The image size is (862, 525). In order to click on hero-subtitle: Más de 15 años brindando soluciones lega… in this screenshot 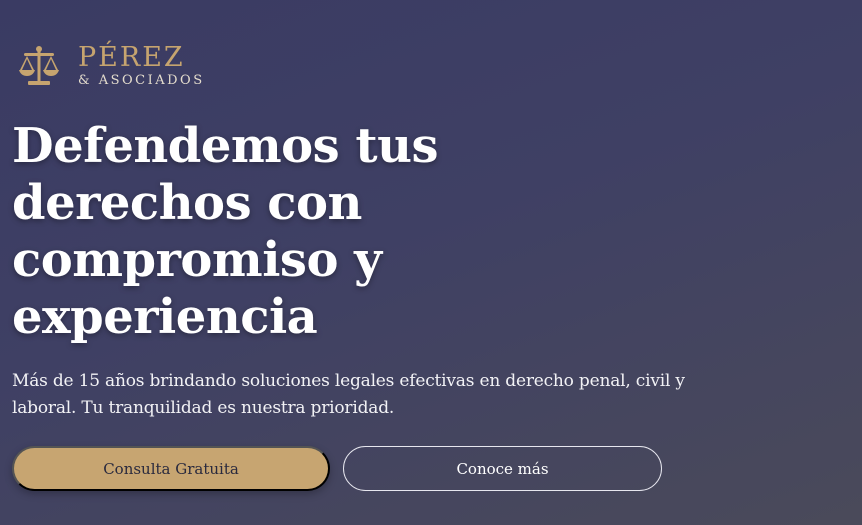, I will do `click(348, 394)`.